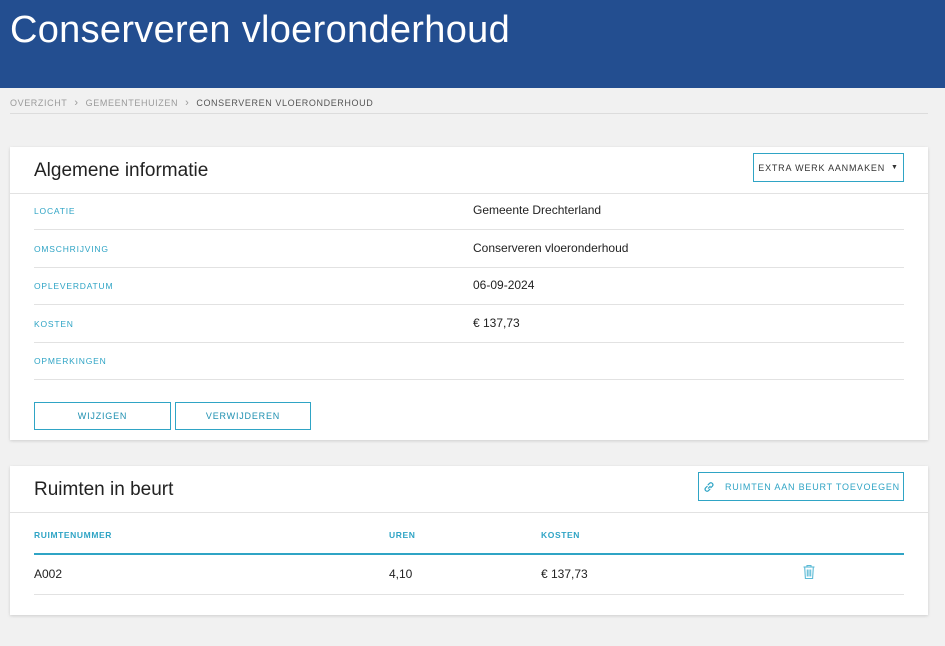  Describe the element at coordinates (401, 574) in the screenshot. I see `cell-uren: 4,10` at that location.